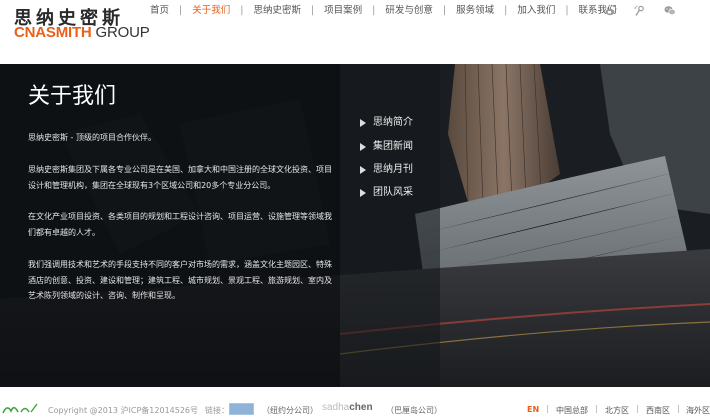 The width and height of the screenshot is (710, 418). What do you see at coordinates (393, 122) in the screenshot?
I see `menu-item-label: 思纳简介` at bounding box center [393, 122].